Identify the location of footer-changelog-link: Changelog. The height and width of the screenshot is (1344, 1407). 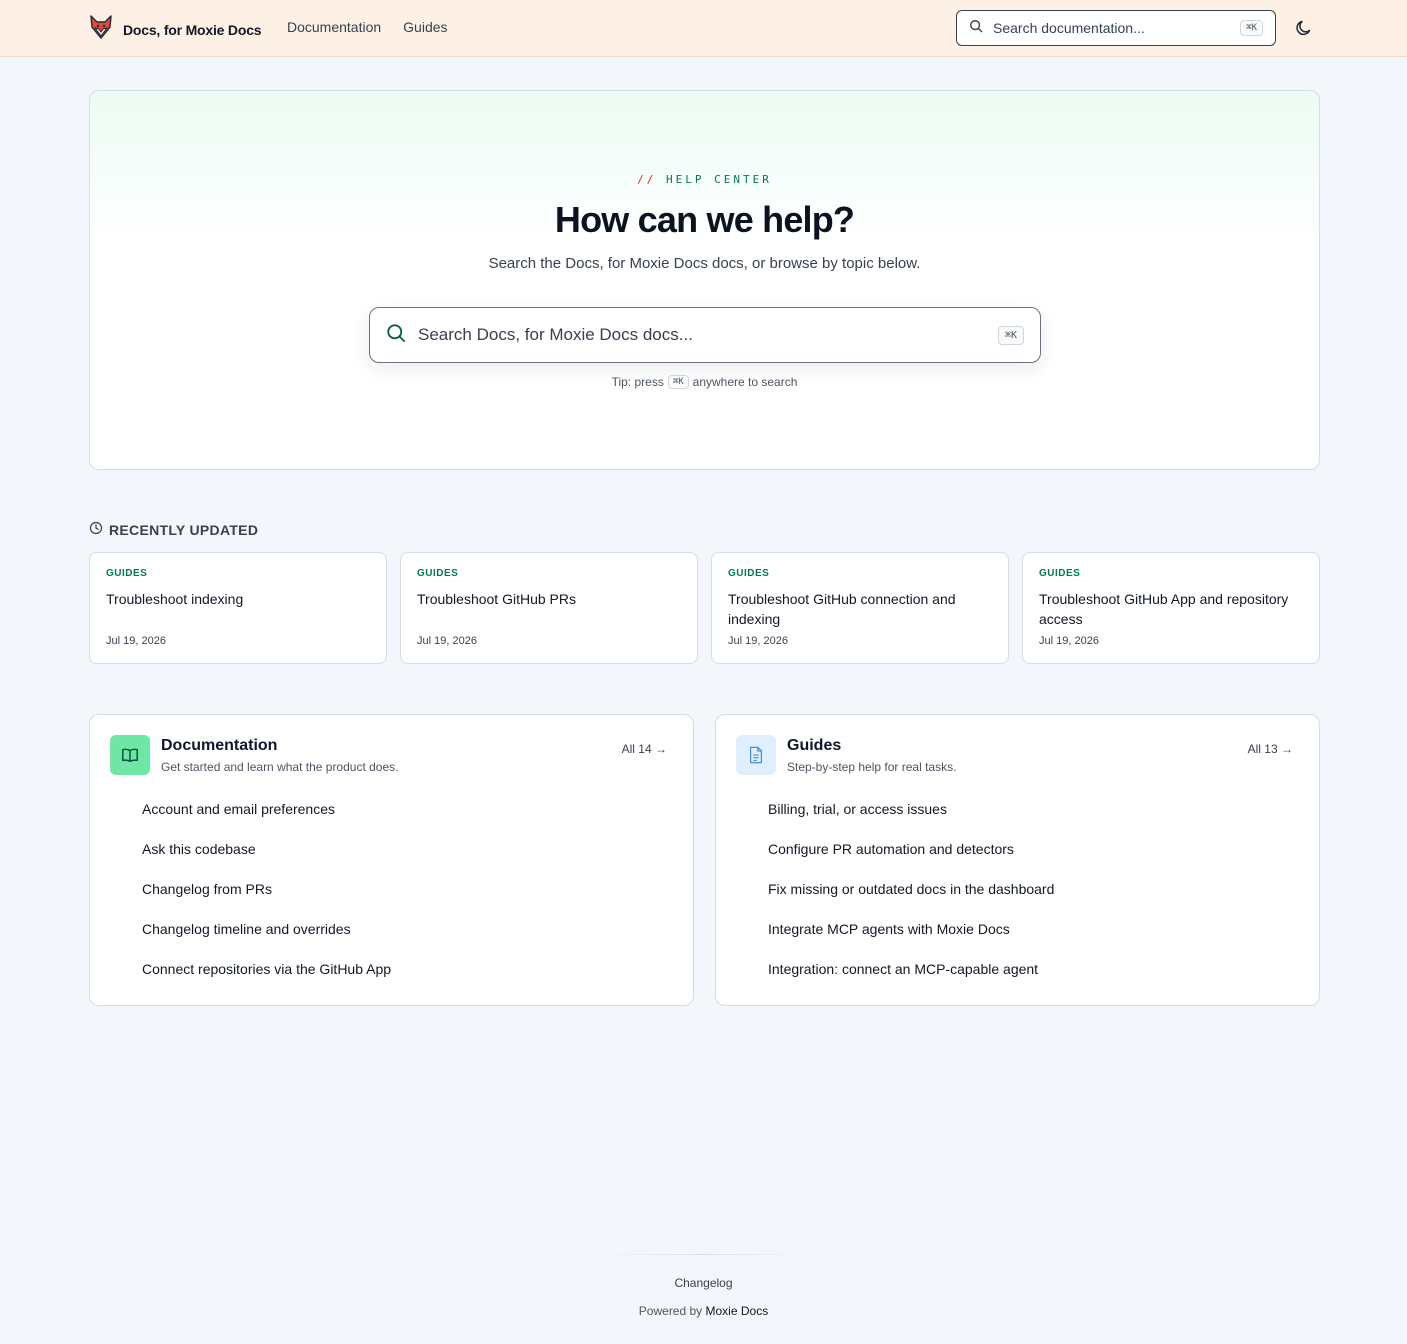
(703, 1283).